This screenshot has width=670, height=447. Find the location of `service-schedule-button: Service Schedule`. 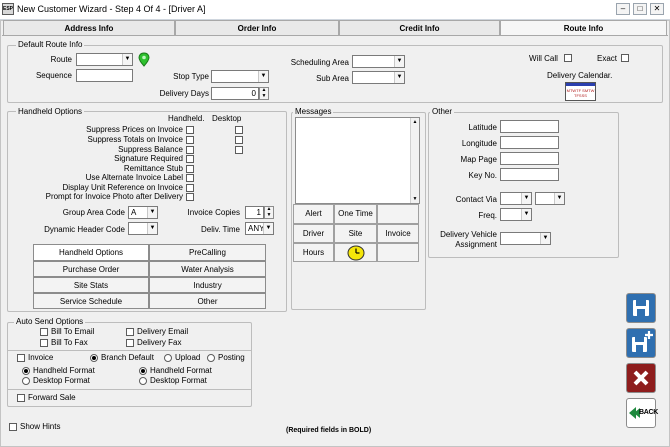

service-schedule-button: Service Schedule is located at coordinates (91, 301).